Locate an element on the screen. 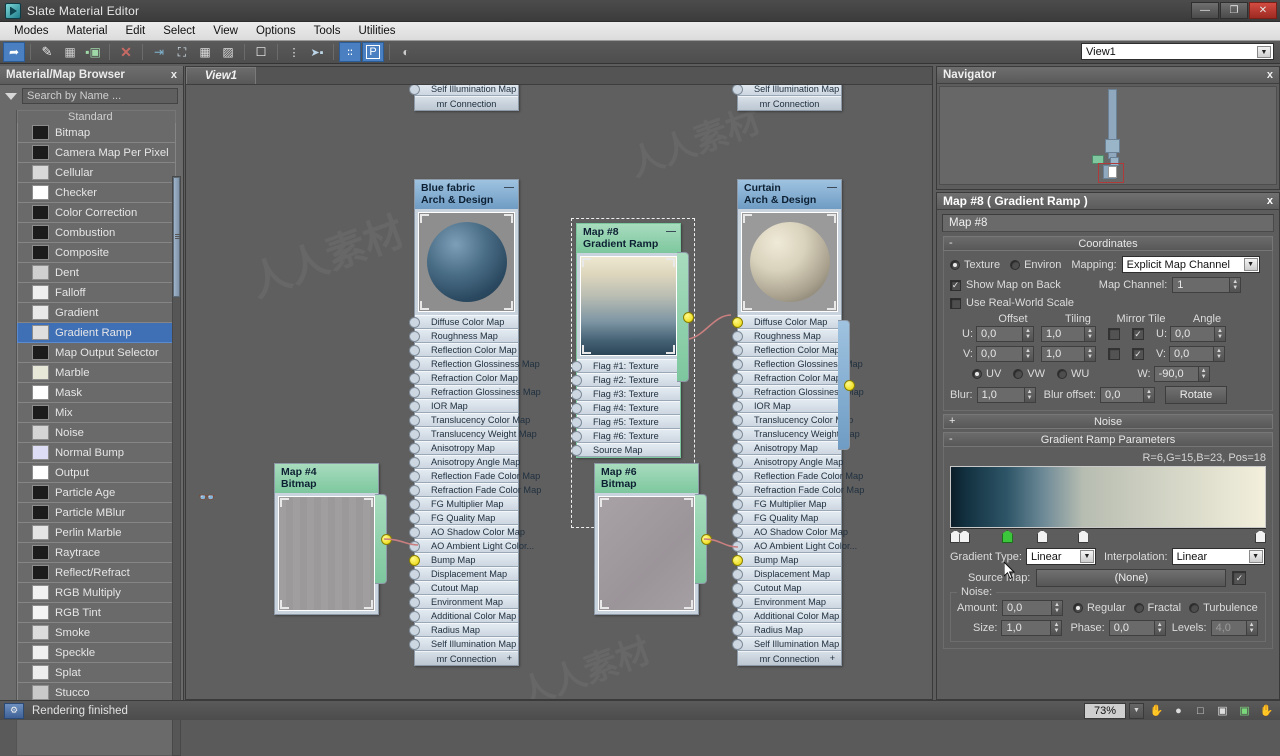  zoom-extents-icon: ▣ is located at coordinates (1244, 710).